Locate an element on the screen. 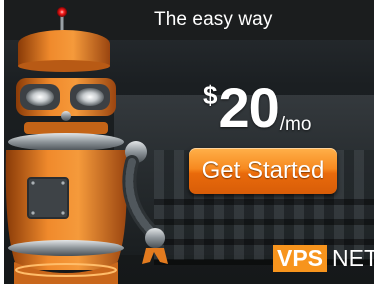 The image size is (376, 288). tagline: The easy way is located at coordinates (213, 19).